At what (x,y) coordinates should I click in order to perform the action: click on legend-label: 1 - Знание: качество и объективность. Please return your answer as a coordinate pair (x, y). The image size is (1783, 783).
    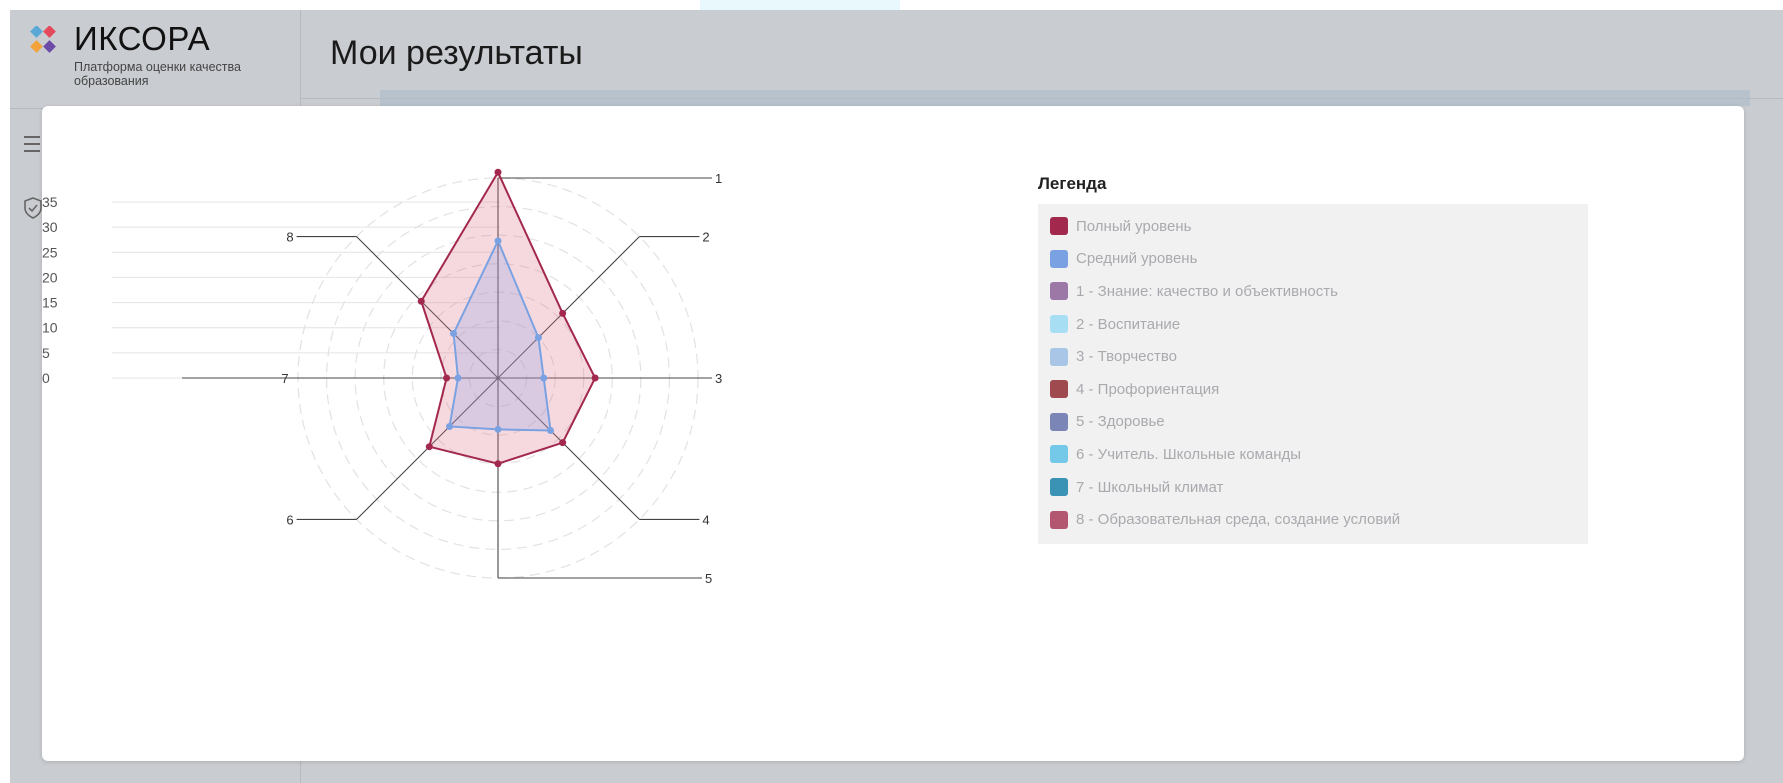
    Looking at the image, I should click on (1207, 291).